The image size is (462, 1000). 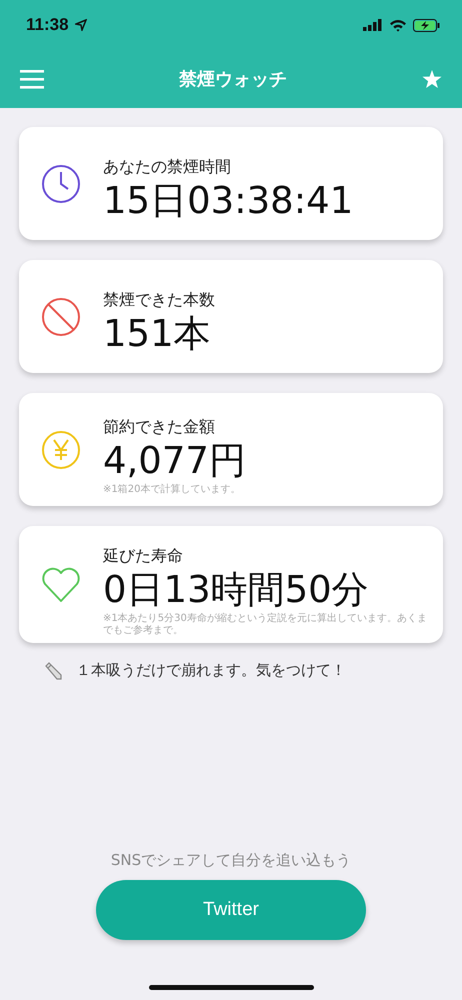 What do you see at coordinates (236, 589) in the screenshot?
I see `stat-value: 0日13時間50分` at bounding box center [236, 589].